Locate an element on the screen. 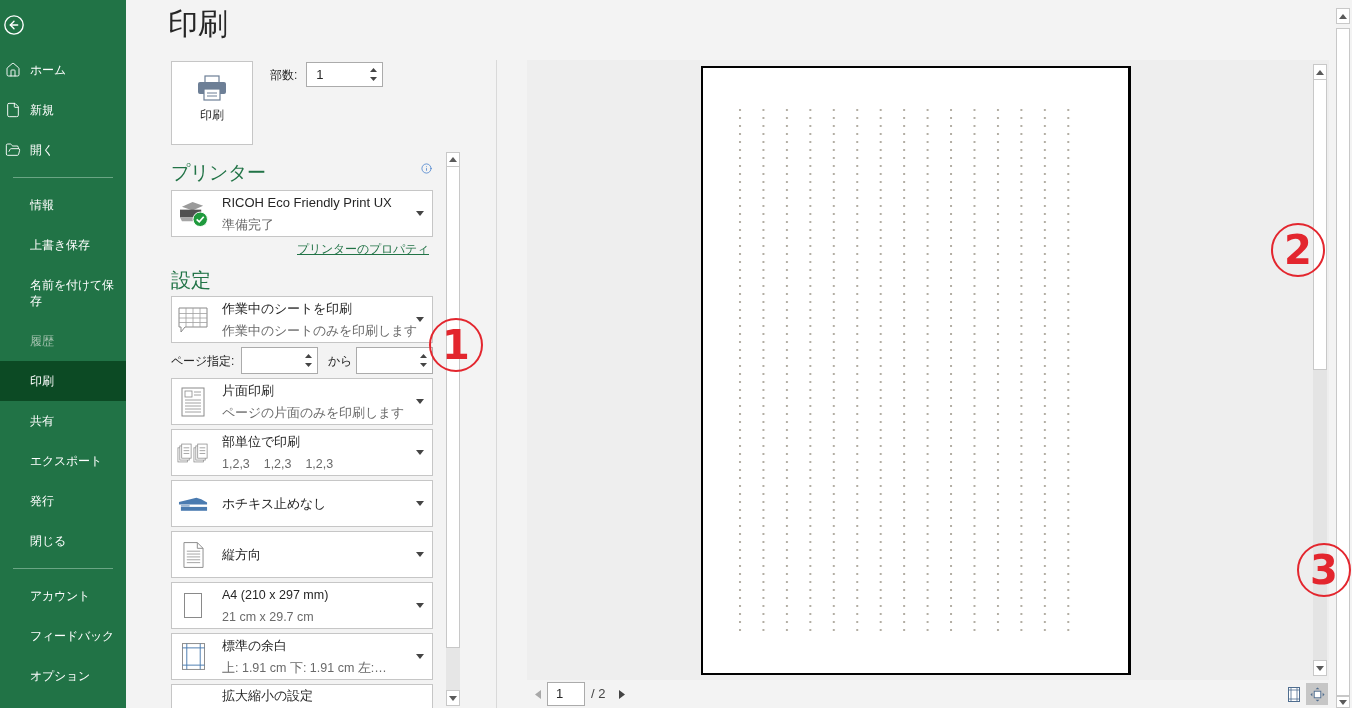  sidebar-item: 情報 is located at coordinates (63, 205).